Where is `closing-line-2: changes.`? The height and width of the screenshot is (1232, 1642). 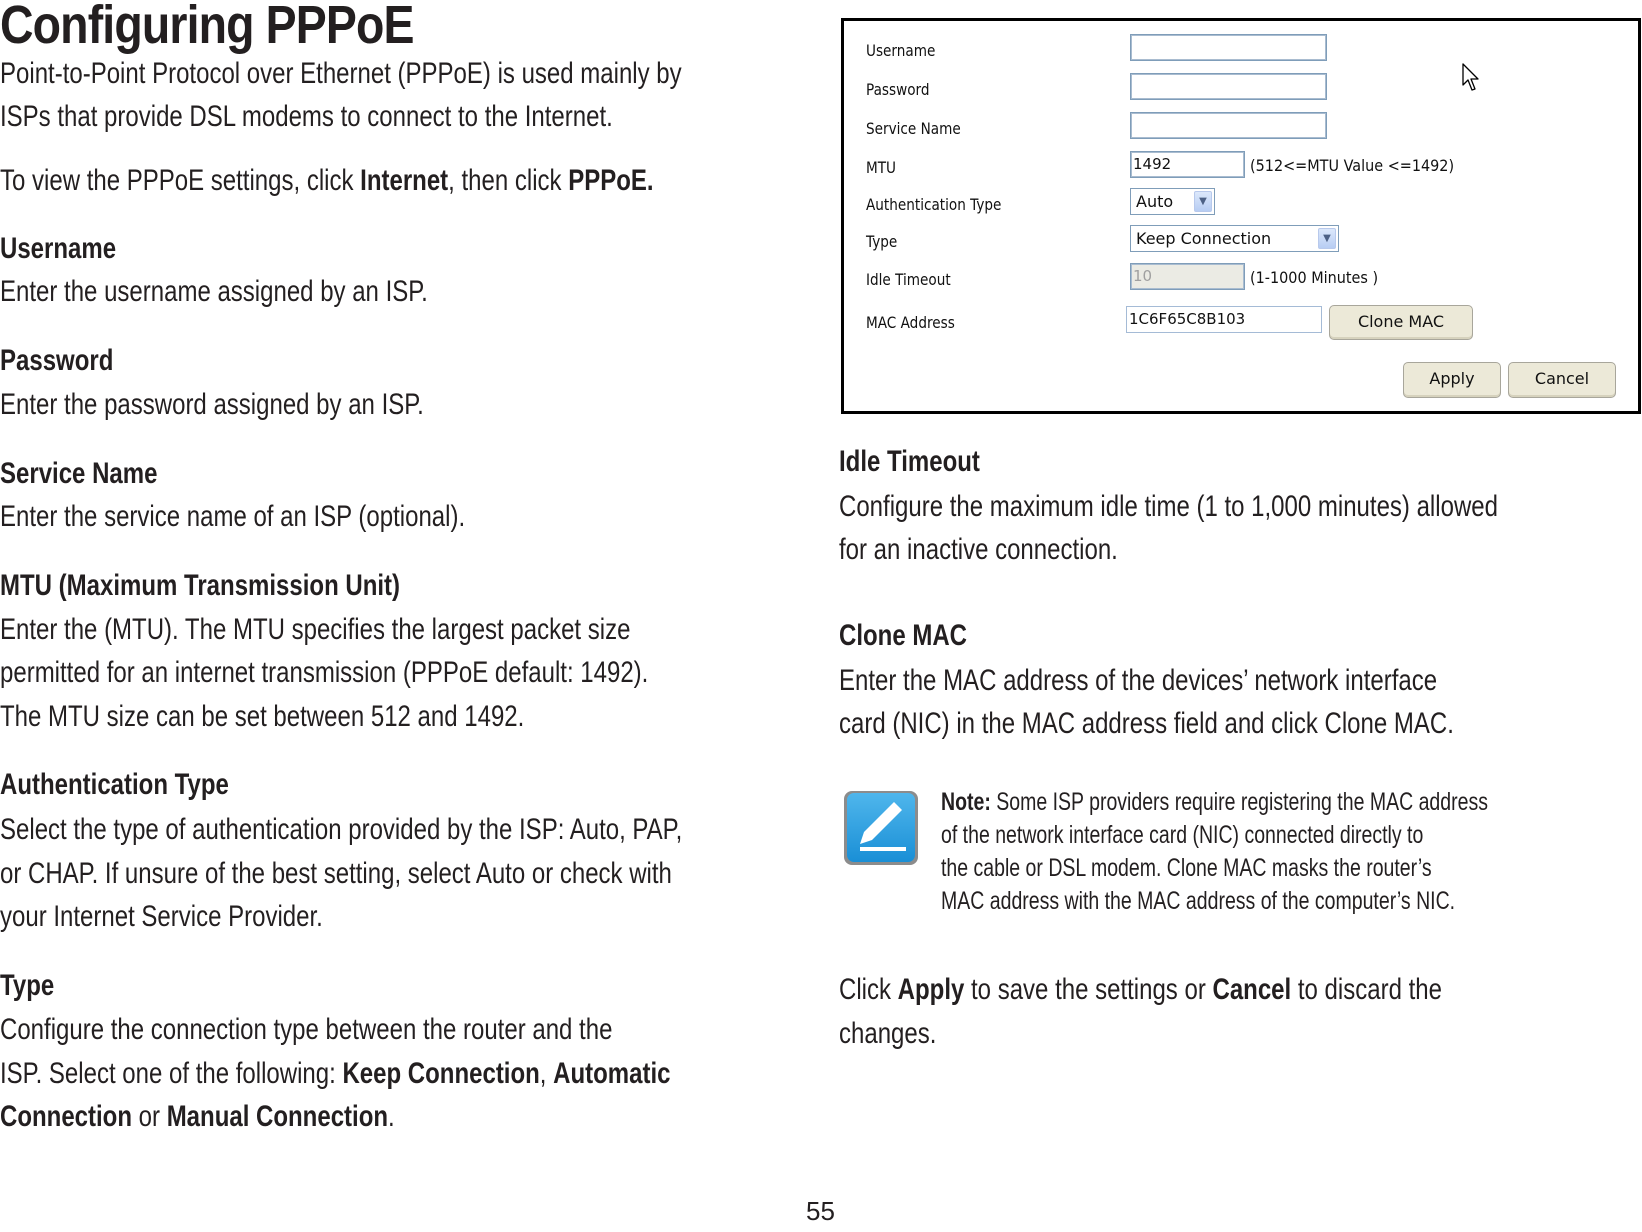 closing-line-2: changes. is located at coordinates (888, 1033).